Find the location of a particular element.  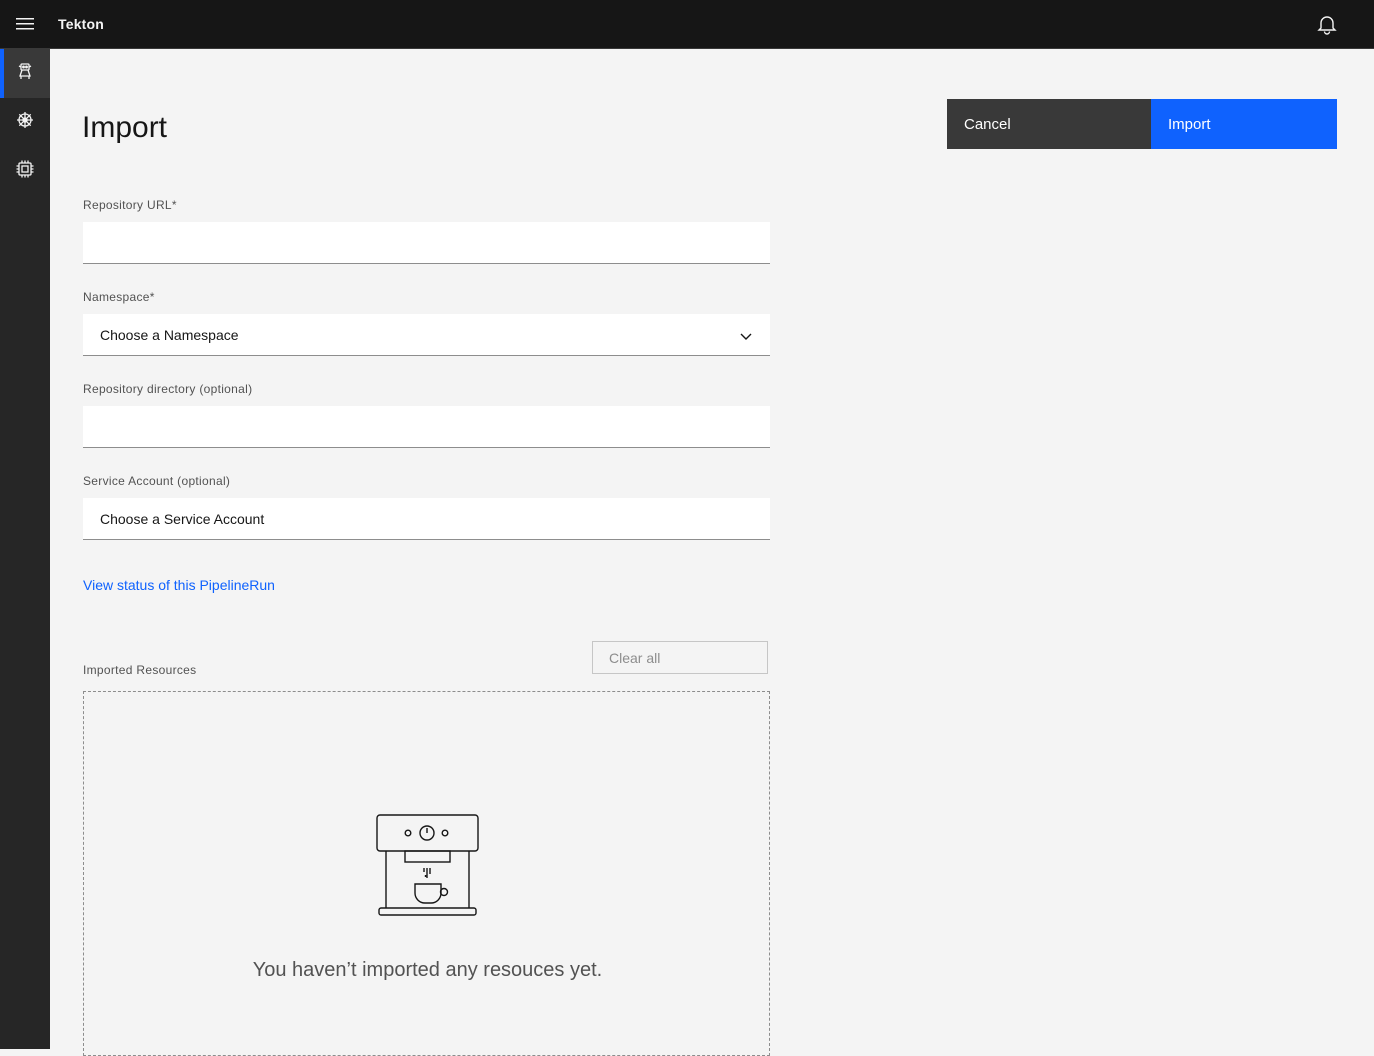

chip-icon is located at coordinates (25, 171).